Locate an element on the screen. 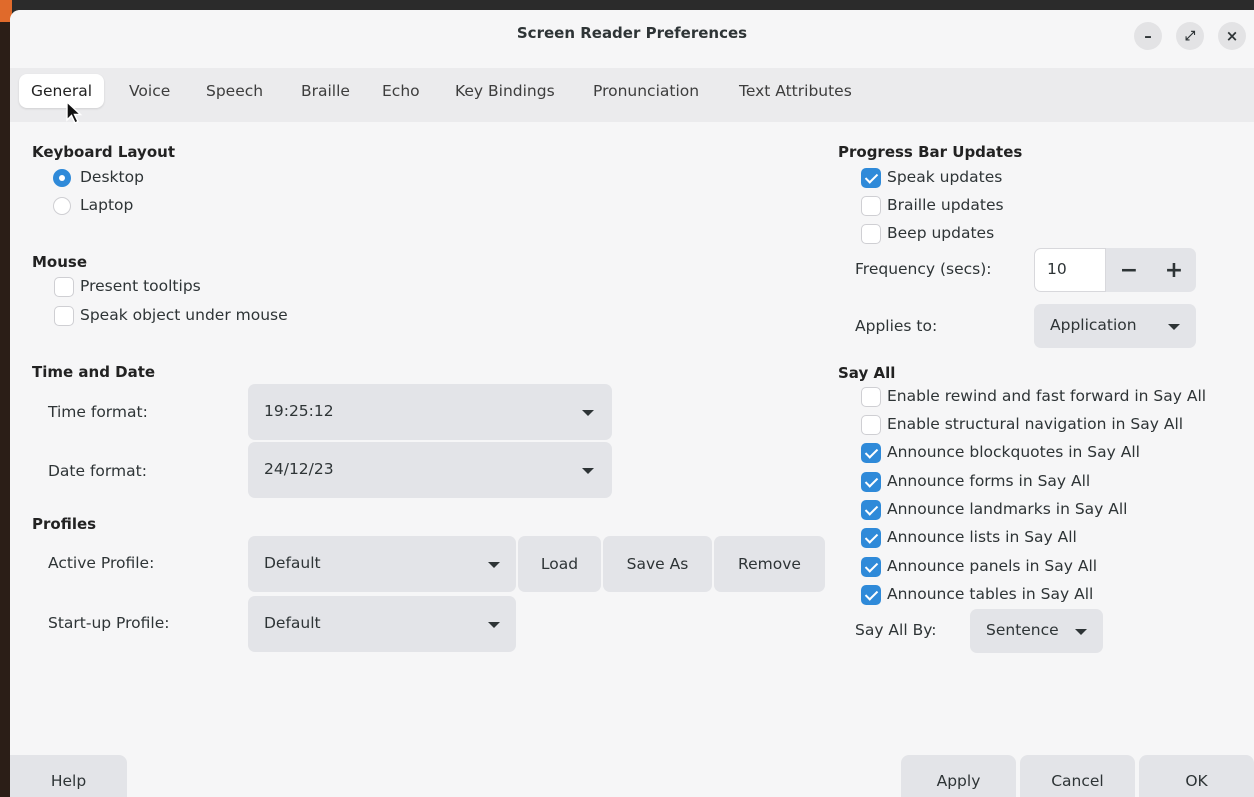 The width and height of the screenshot is (1254, 797). tab-key-bindings: Key Bindings is located at coordinates (505, 91).